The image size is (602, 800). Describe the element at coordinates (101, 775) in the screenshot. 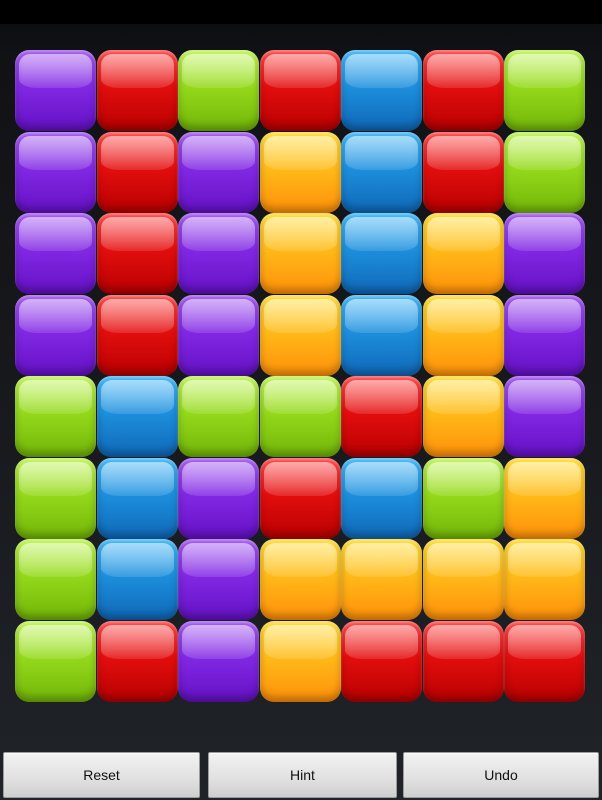

I see `reset-button: Reset` at that location.